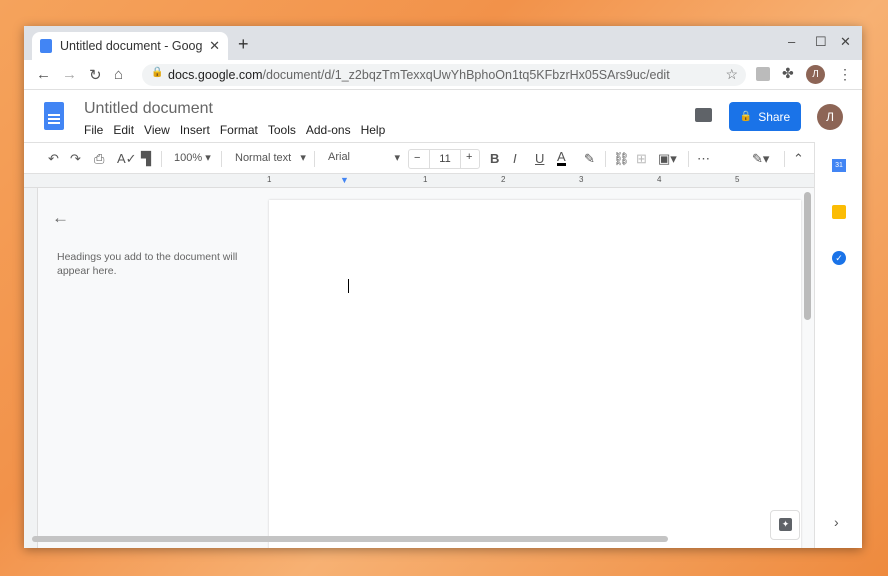  I want to click on font-size-input: 11, so click(445, 159).